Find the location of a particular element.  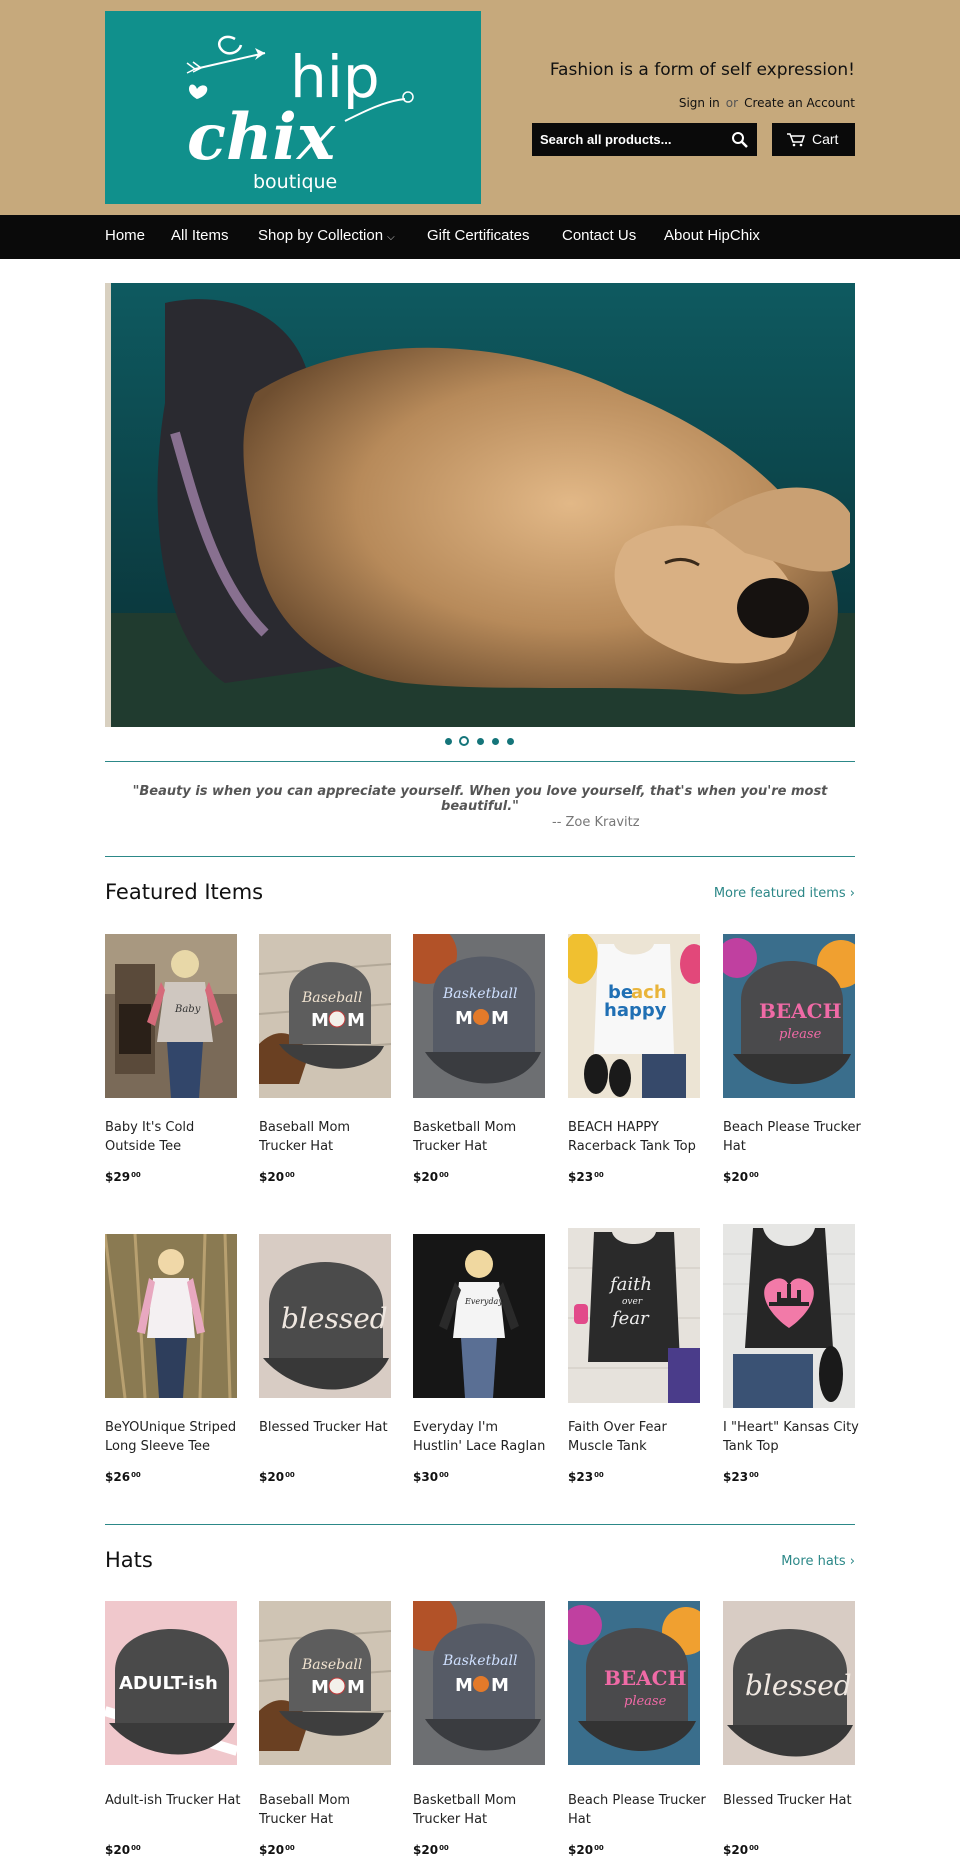

product-image: faith over fear is located at coordinates (634, 1315).